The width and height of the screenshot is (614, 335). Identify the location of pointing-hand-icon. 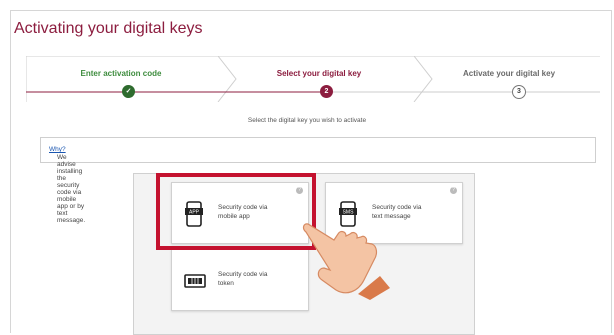
(346, 261).